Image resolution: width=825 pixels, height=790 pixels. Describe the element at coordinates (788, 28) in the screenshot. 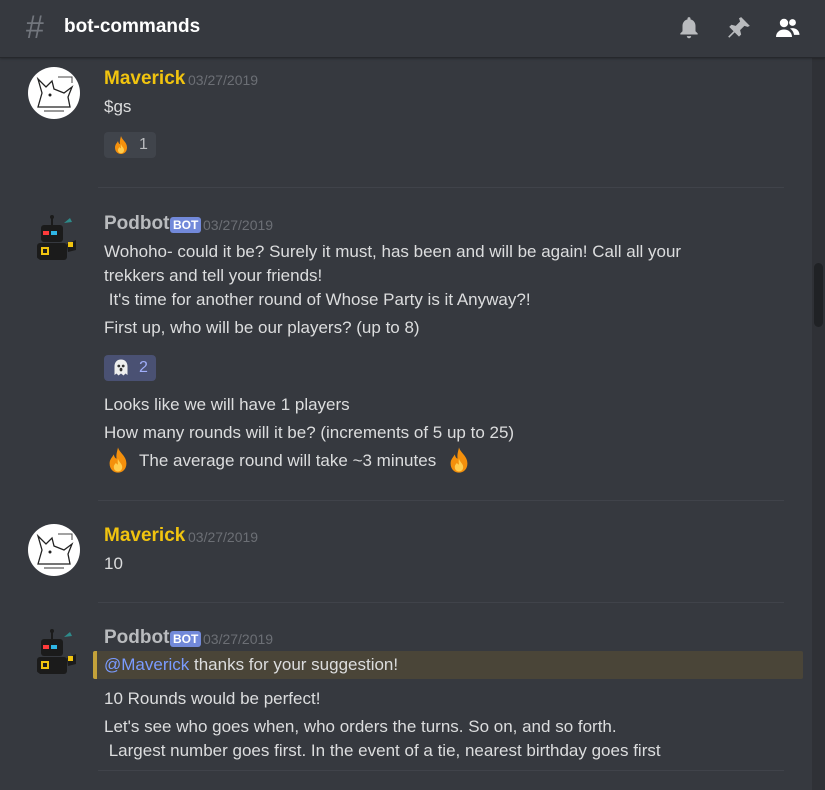

I see `members-icon` at that location.